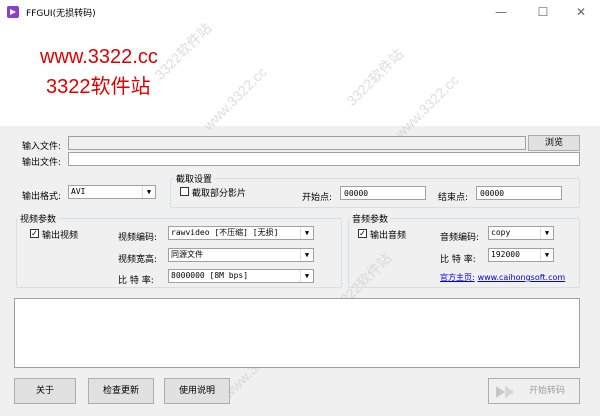  What do you see at coordinates (42, 147) in the screenshot?
I see `input-file-label: 输入文件:` at bounding box center [42, 147].